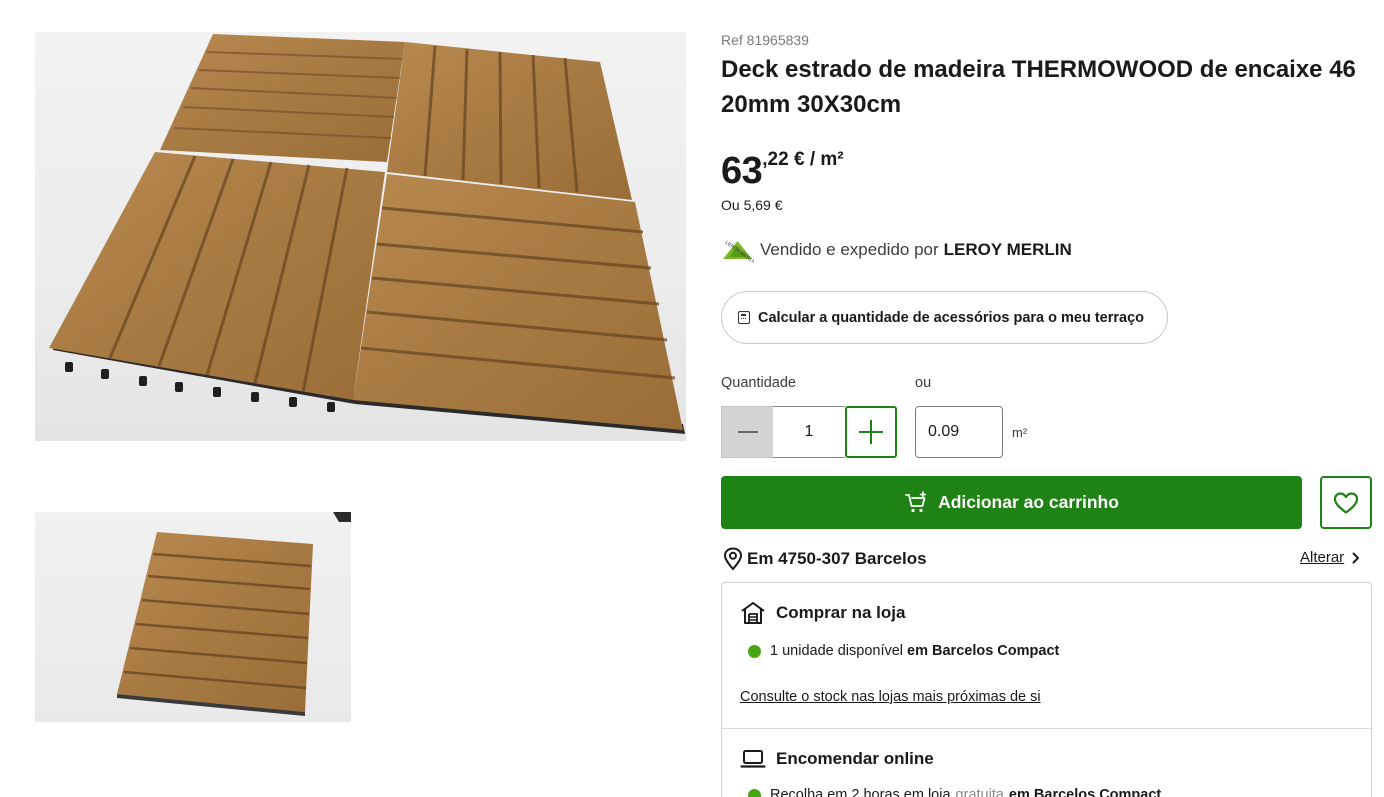 The image size is (1384, 797). I want to click on or-label: ou, so click(923, 383).